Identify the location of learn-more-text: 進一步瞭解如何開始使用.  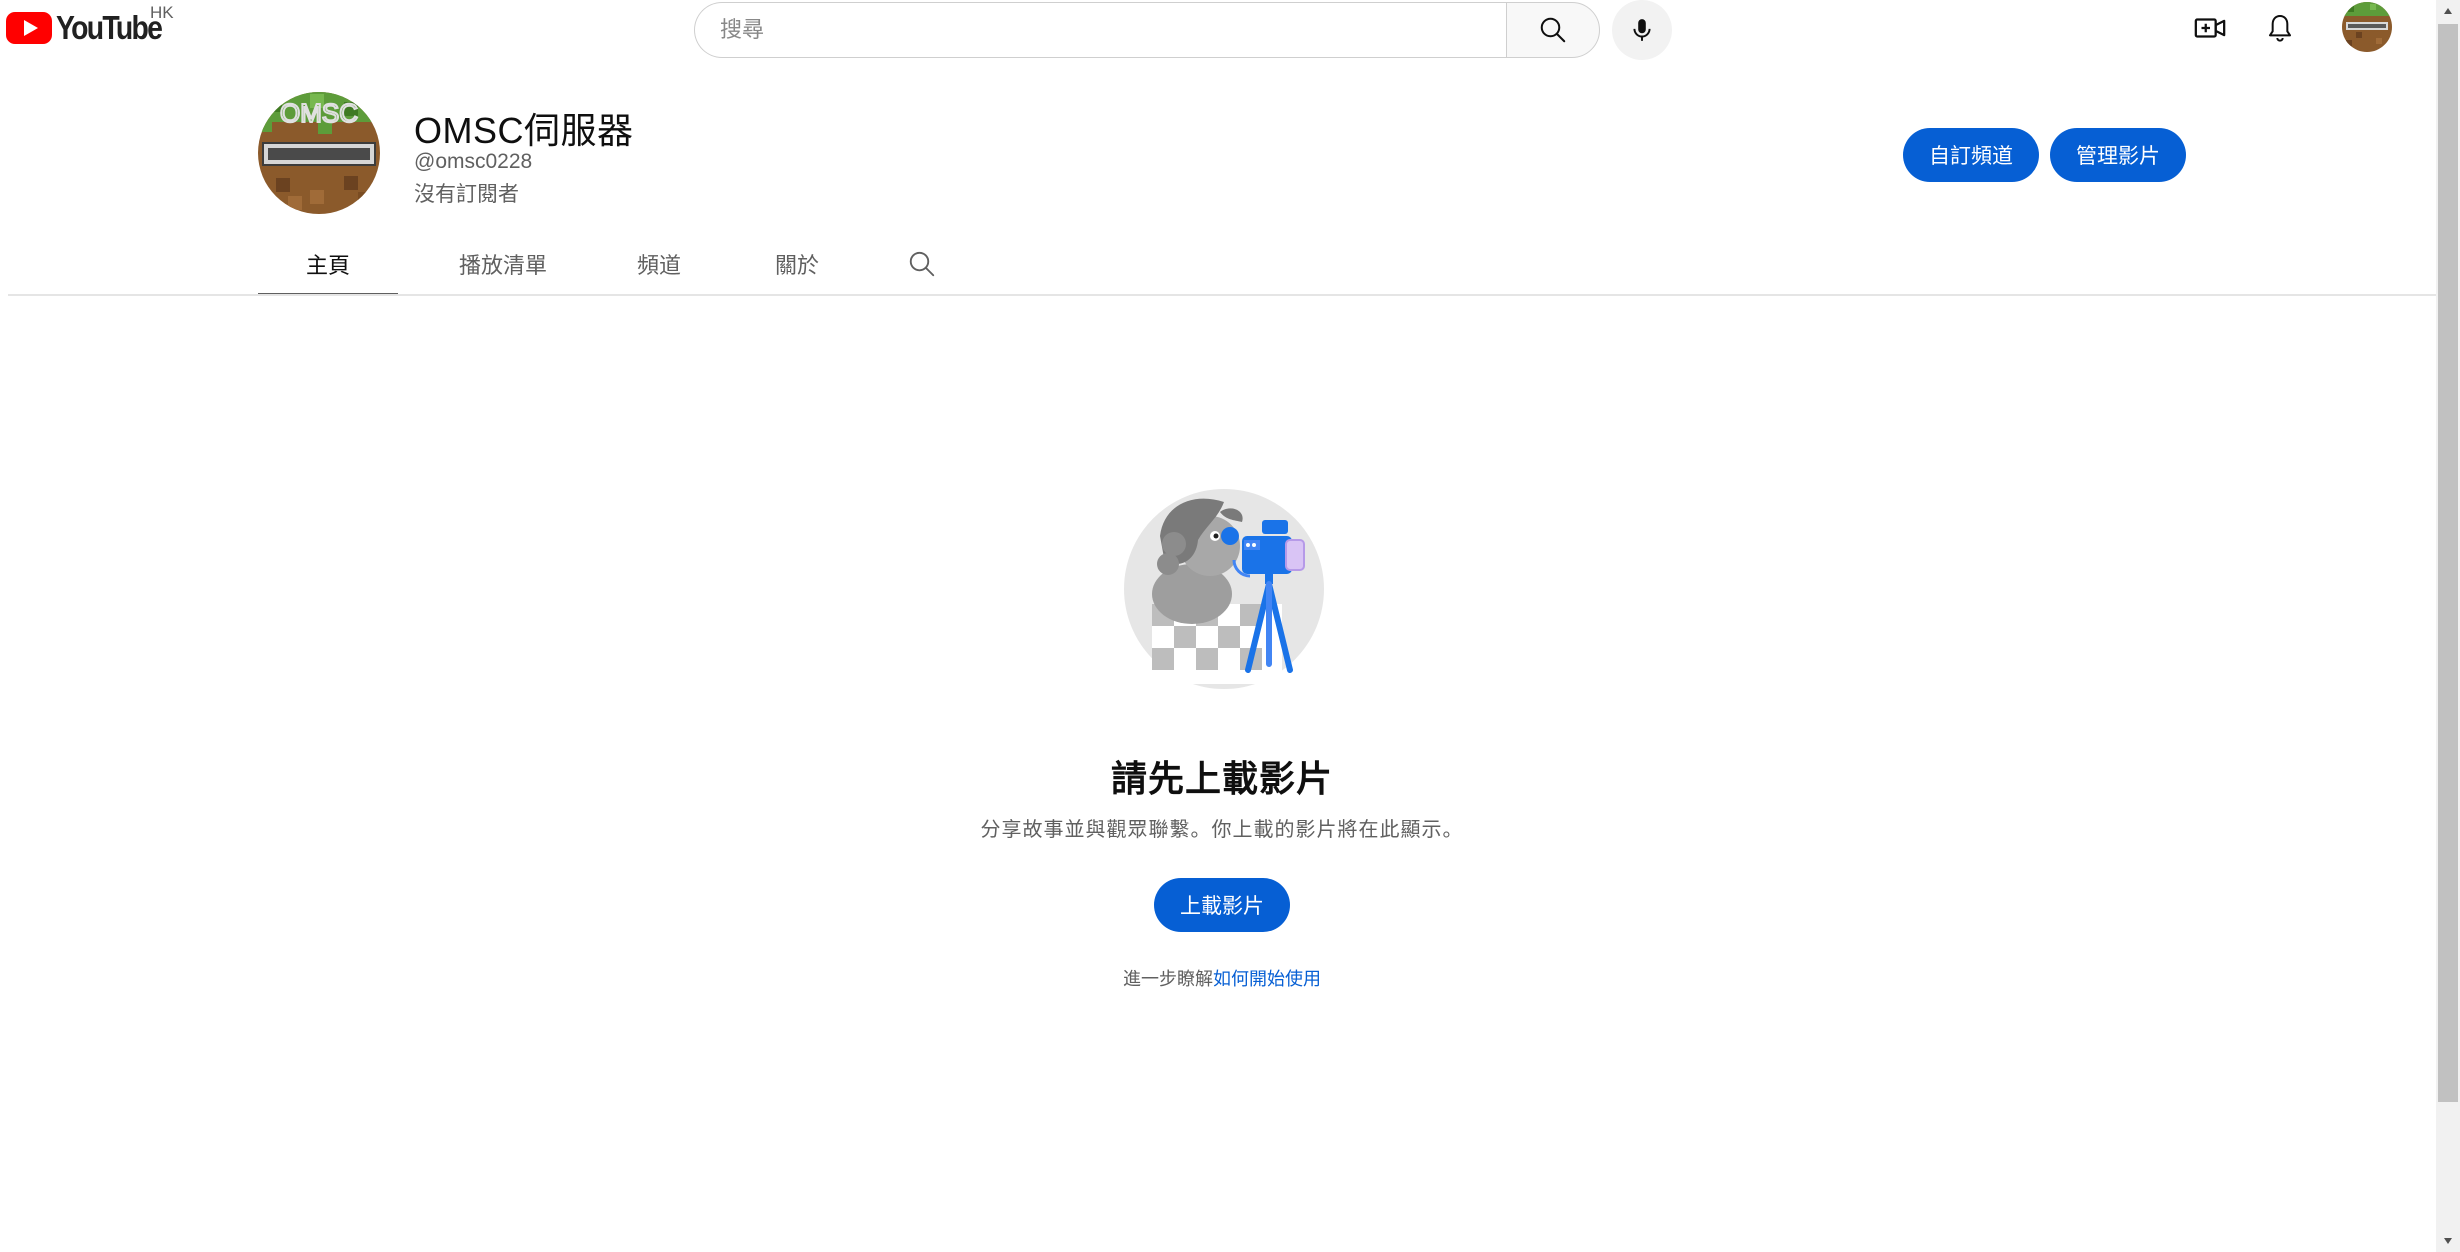
(1222, 978).